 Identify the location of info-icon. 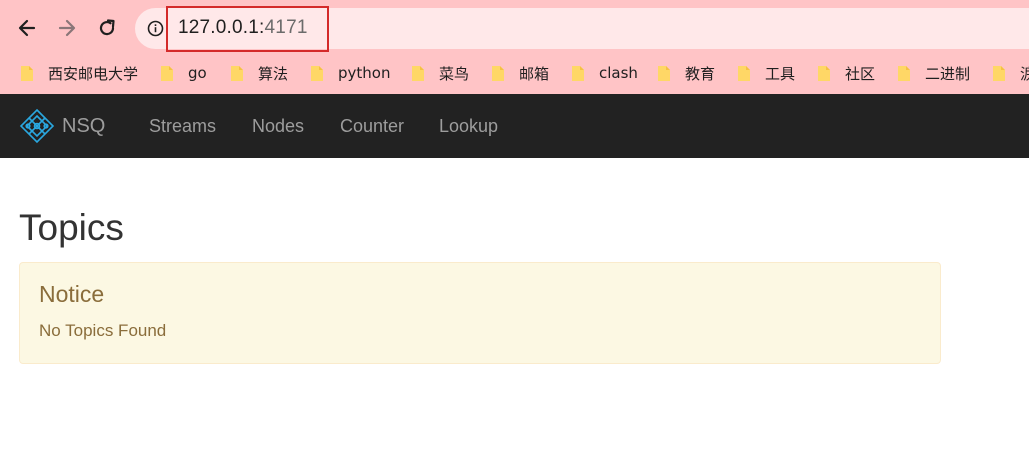
(155, 28).